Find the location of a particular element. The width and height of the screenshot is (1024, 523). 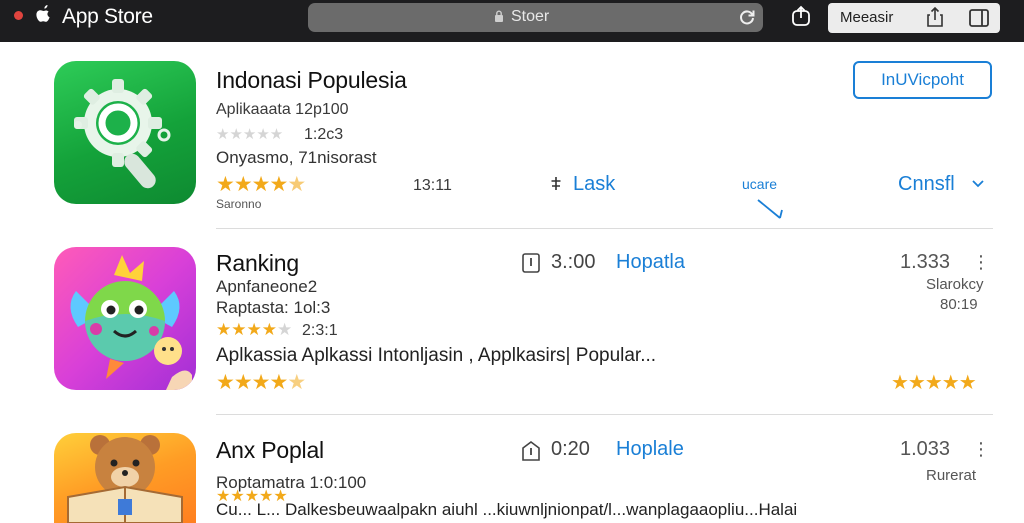

share-icon is located at coordinates (801, 16).